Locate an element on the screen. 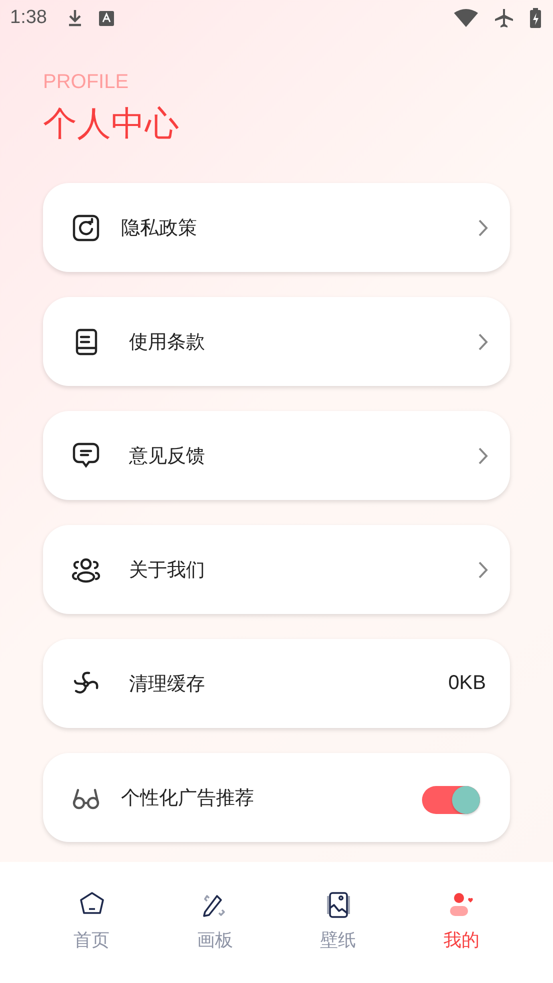  settings-label: 意见反馈 is located at coordinates (167, 456).